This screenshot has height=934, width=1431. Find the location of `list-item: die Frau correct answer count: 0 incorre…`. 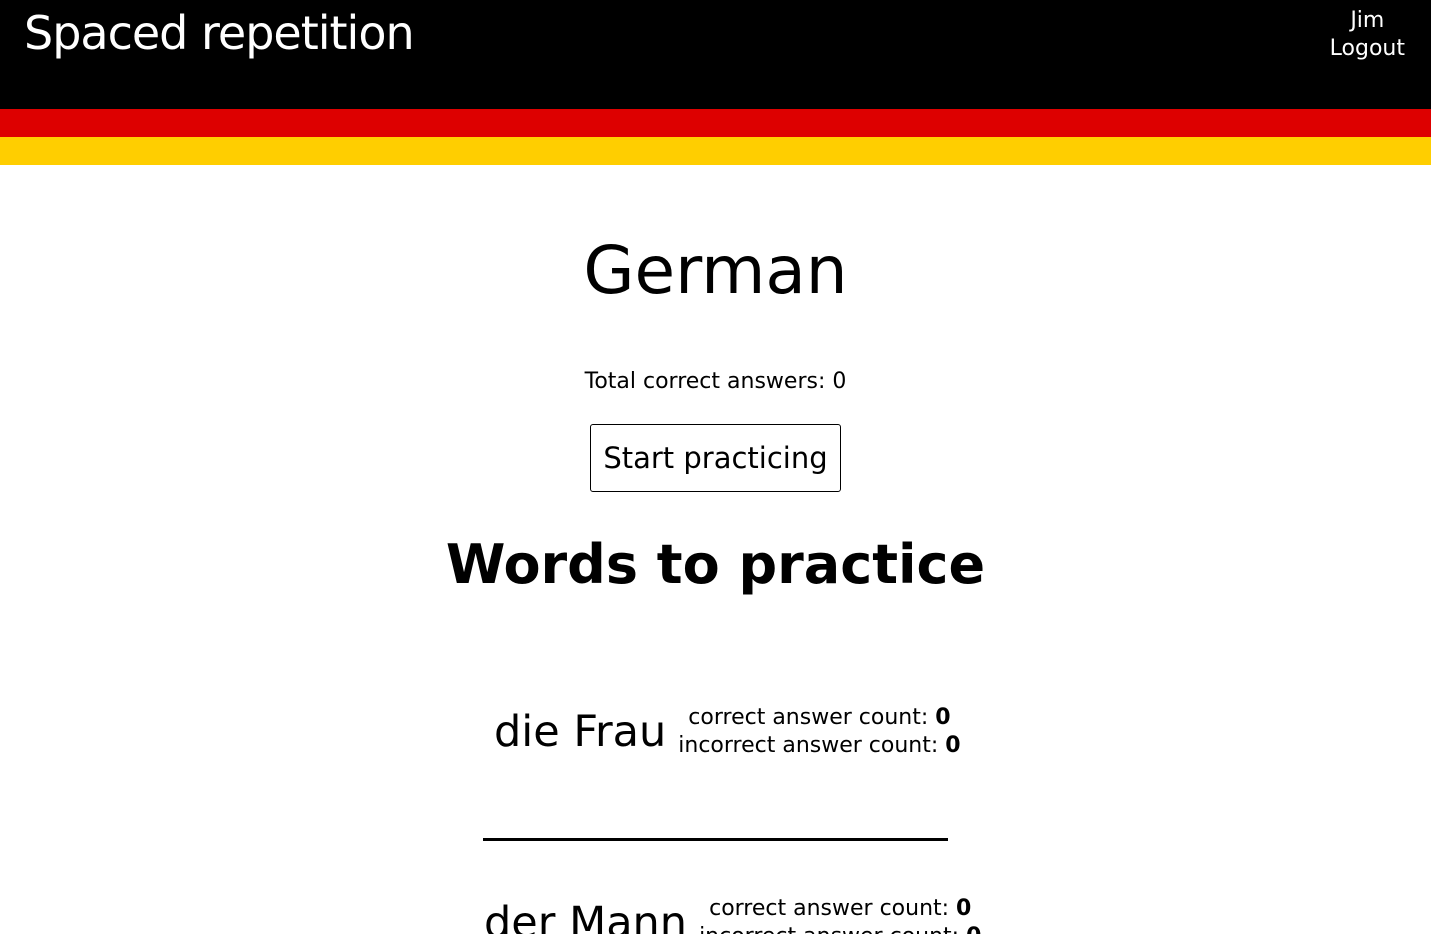

list-item: die Frau correct answer count: 0 incorre… is located at coordinates (727, 732).